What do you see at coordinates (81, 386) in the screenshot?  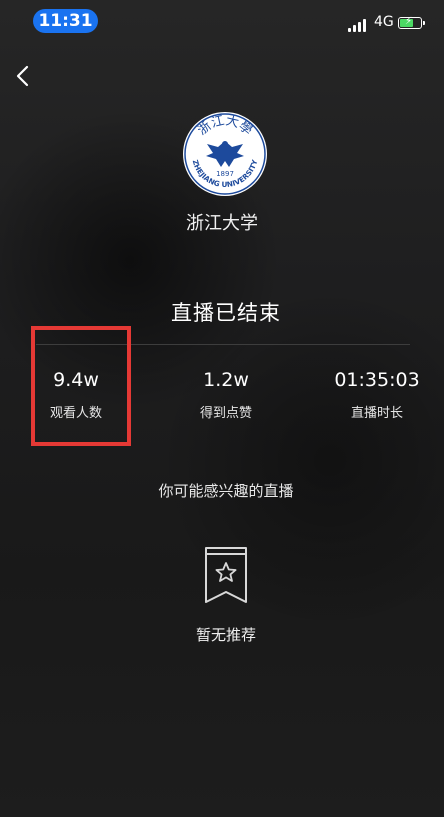 I see `annotation-highlight-box` at bounding box center [81, 386].